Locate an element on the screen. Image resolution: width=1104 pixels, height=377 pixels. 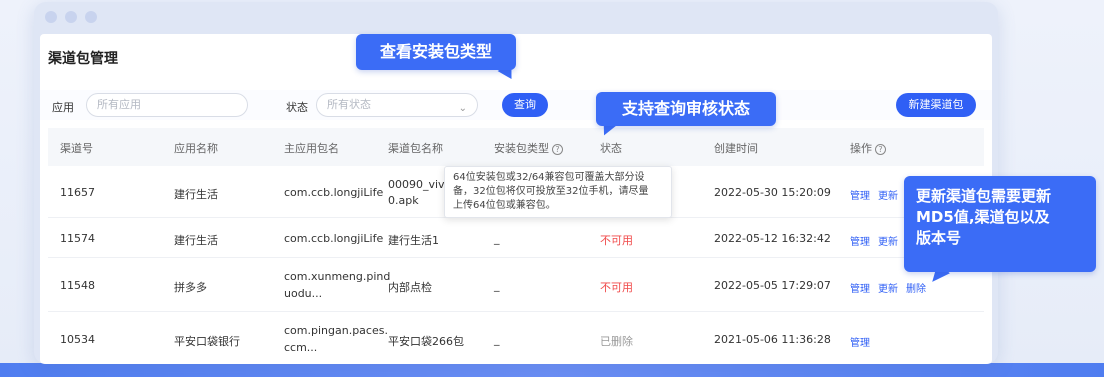
callout-update-line3: 版本号 is located at coordinates (939, 238).